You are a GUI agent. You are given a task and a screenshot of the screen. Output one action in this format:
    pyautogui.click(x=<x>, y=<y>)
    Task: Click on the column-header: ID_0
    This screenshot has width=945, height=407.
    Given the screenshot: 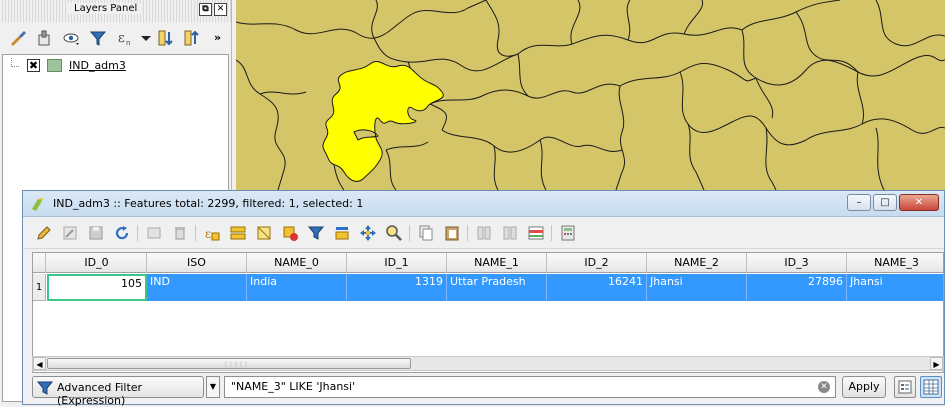 What is the action you would take?
    pyautogui.click(x=97, y=263)
    